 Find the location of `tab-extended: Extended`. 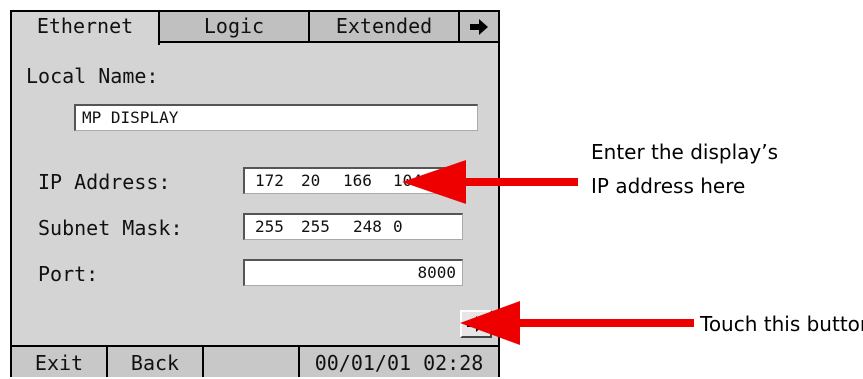

tab-extended: Extended is located at coordinates (385, 27).